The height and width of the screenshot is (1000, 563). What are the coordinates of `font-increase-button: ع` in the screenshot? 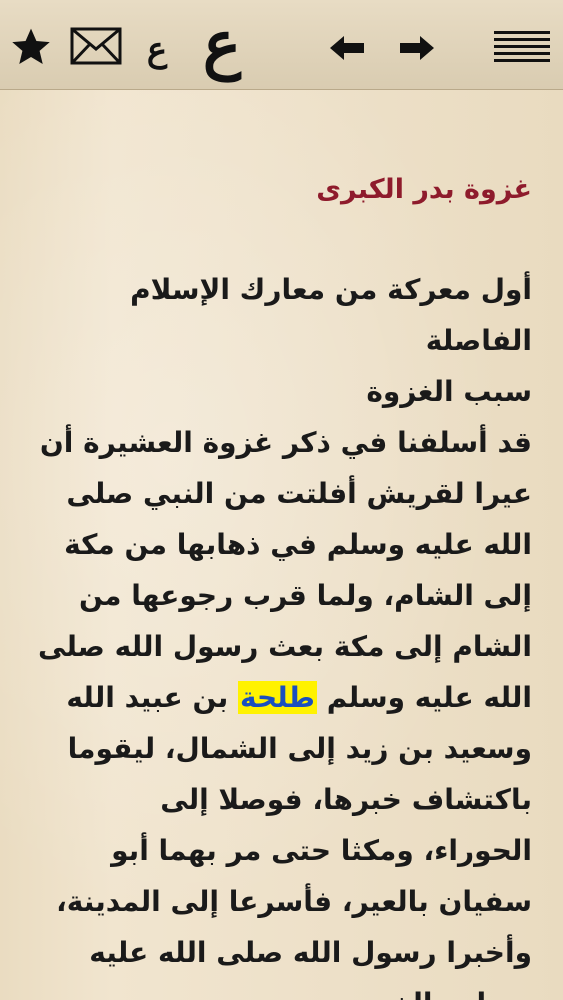 It's located at (222, 45).